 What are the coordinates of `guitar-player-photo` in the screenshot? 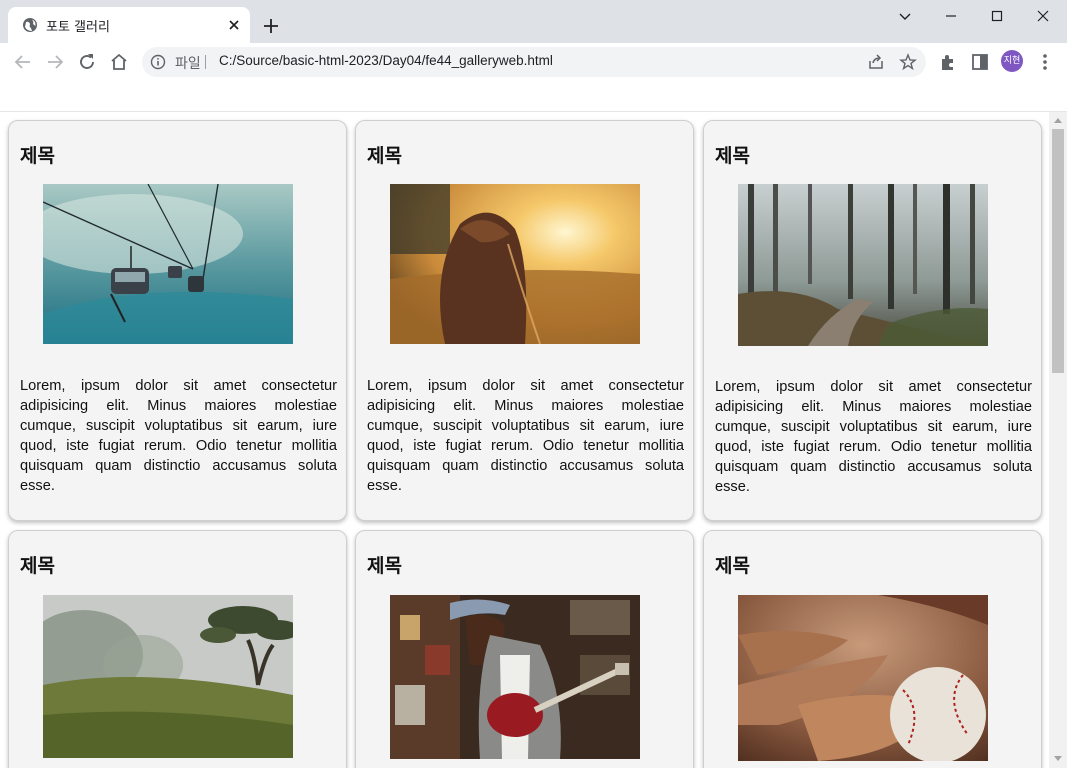 It's located at (515, 677).